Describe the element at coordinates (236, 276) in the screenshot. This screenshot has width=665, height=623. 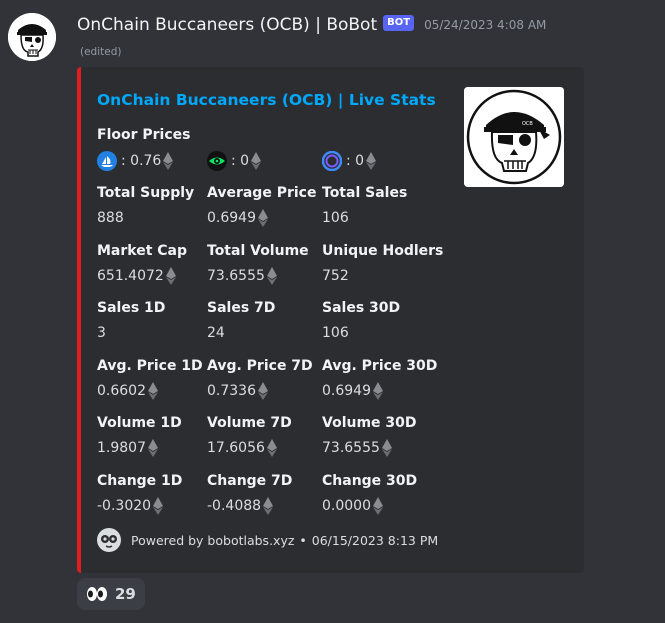
I see `stat-field-value: 73.6555` at that location.